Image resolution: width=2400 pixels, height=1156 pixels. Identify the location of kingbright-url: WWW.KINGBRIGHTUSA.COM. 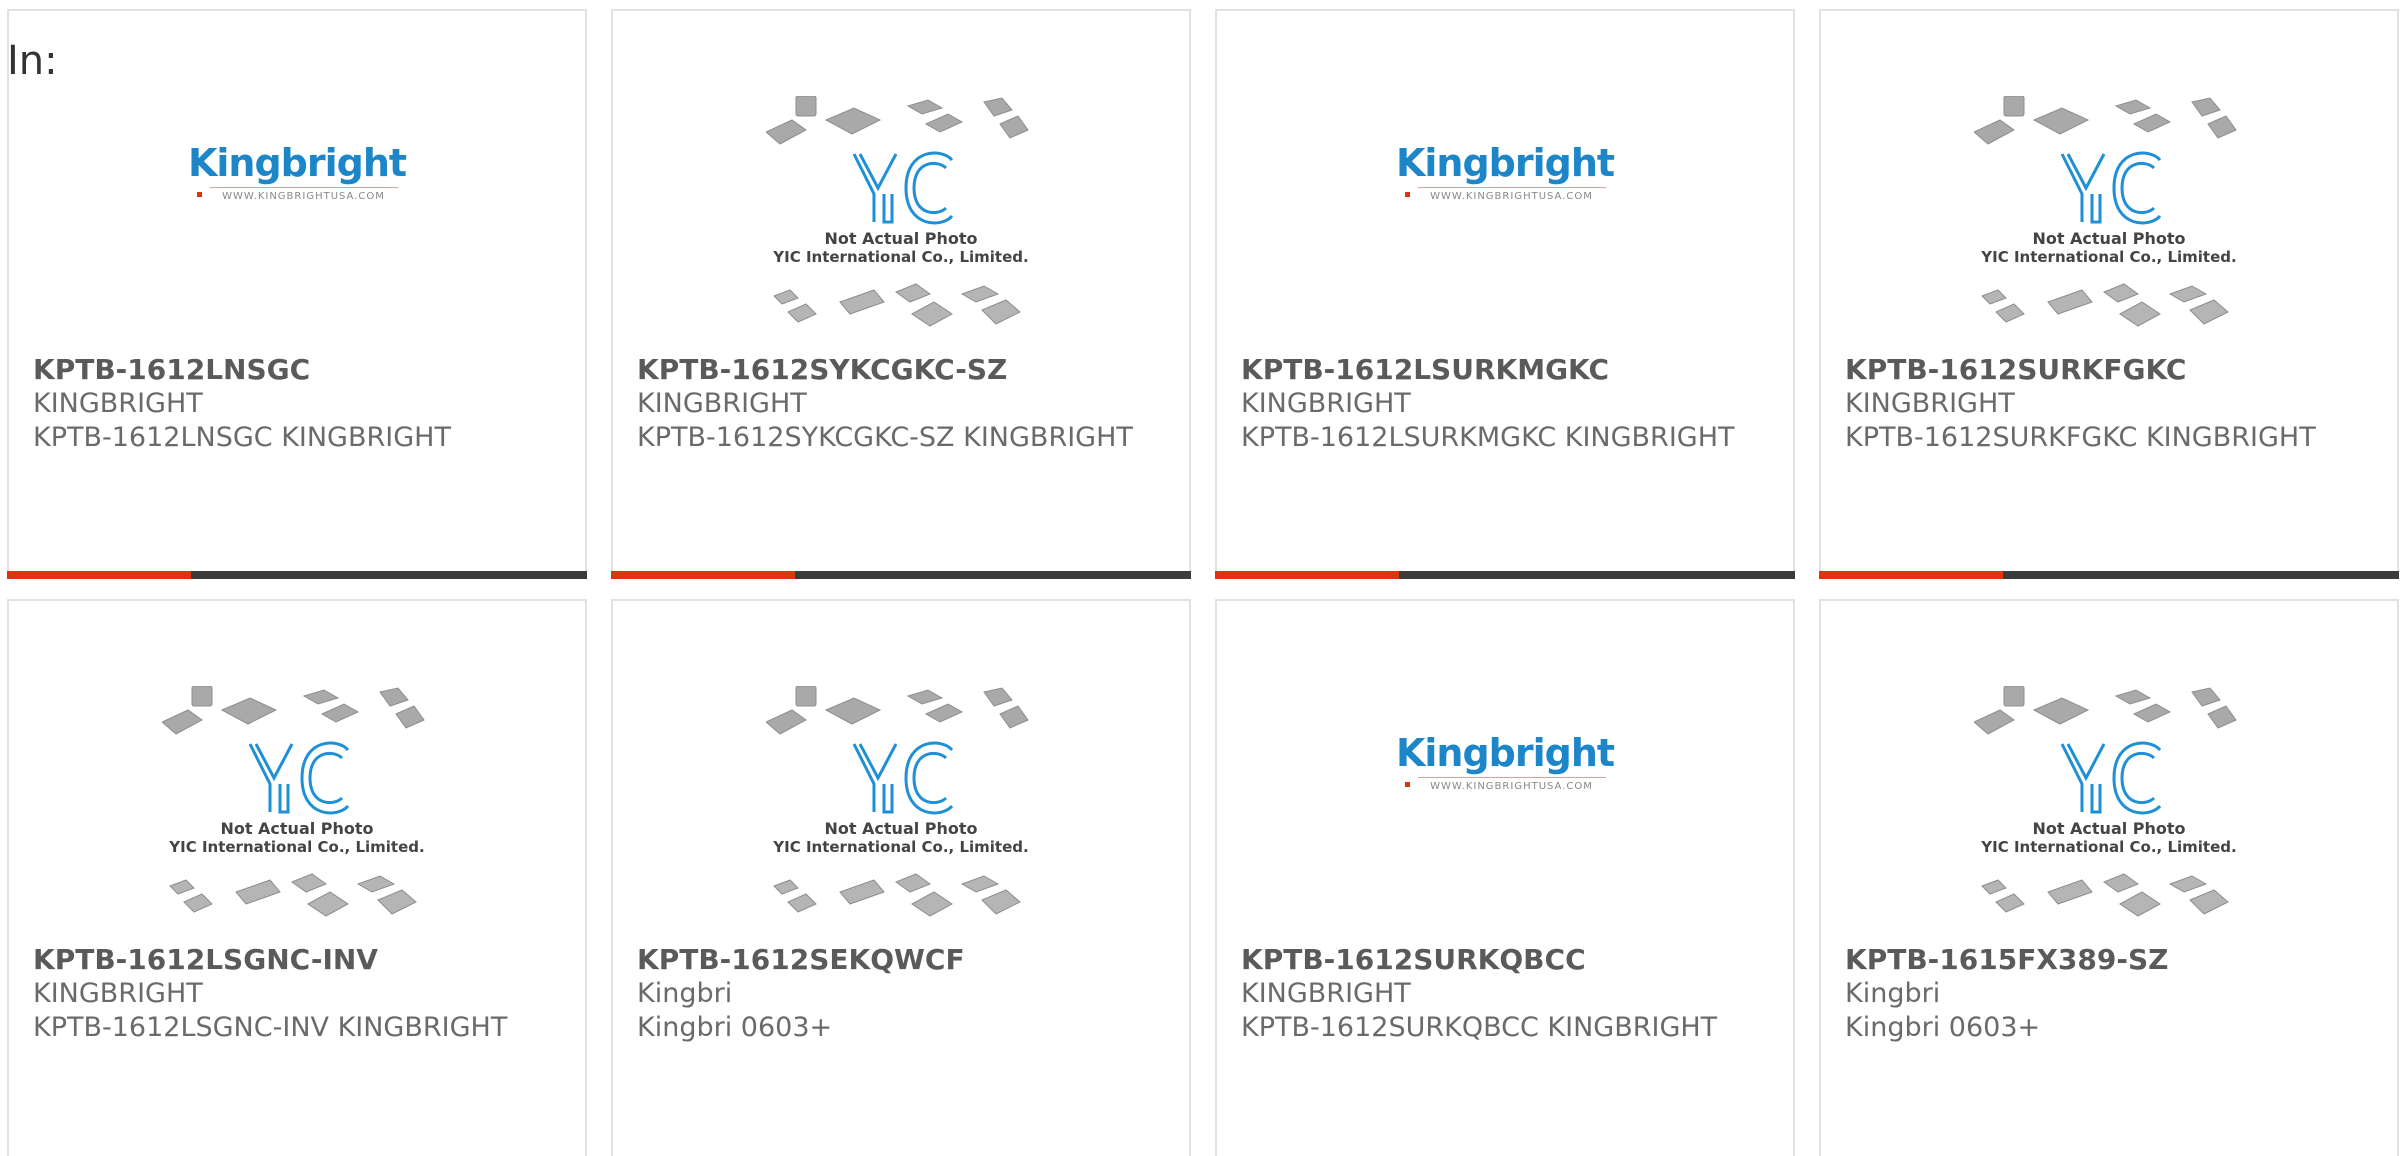
(1511, 194).